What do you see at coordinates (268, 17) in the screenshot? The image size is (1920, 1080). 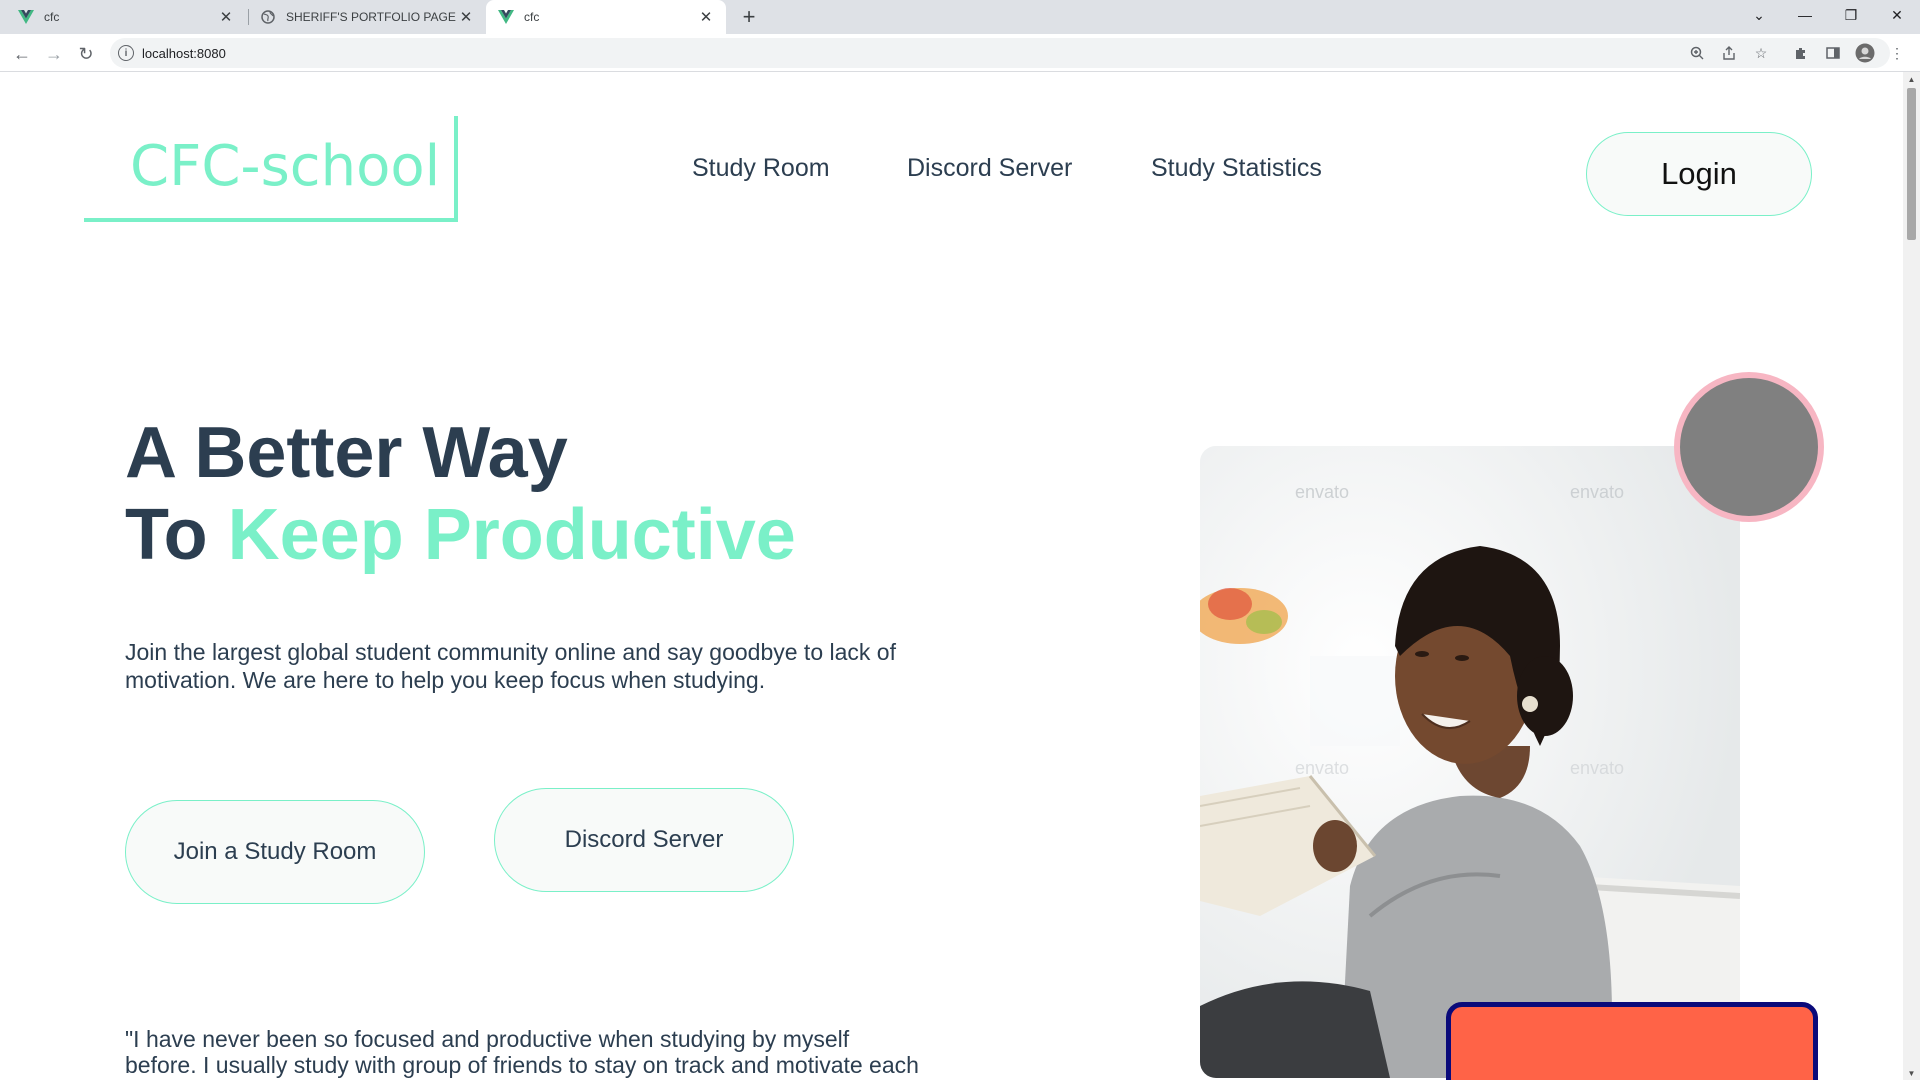 I see `globe-icon` at bounding box center [268, 17].